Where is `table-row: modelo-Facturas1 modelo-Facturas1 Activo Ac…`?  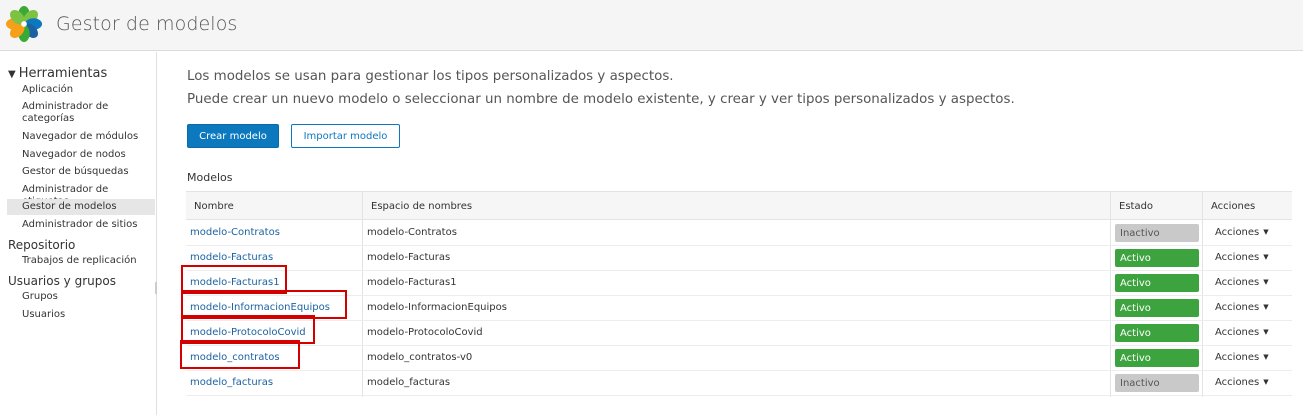
table-row: modelo-Facturas1 modelo-Facturas1 Activo Ac… is located at coordinates (739, 283).